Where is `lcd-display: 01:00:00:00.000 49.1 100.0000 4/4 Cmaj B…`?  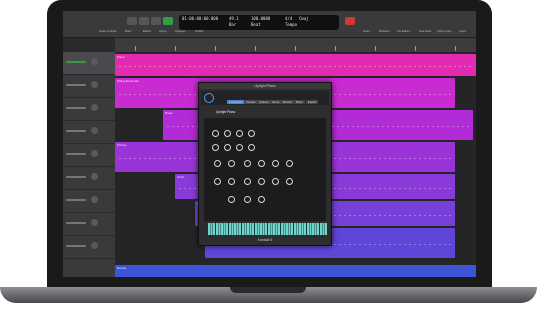
lcd-display: 01:00:00:00.000 49.1 100.0000 4/4 Cmaj B… is located at coordinates (259, 22).